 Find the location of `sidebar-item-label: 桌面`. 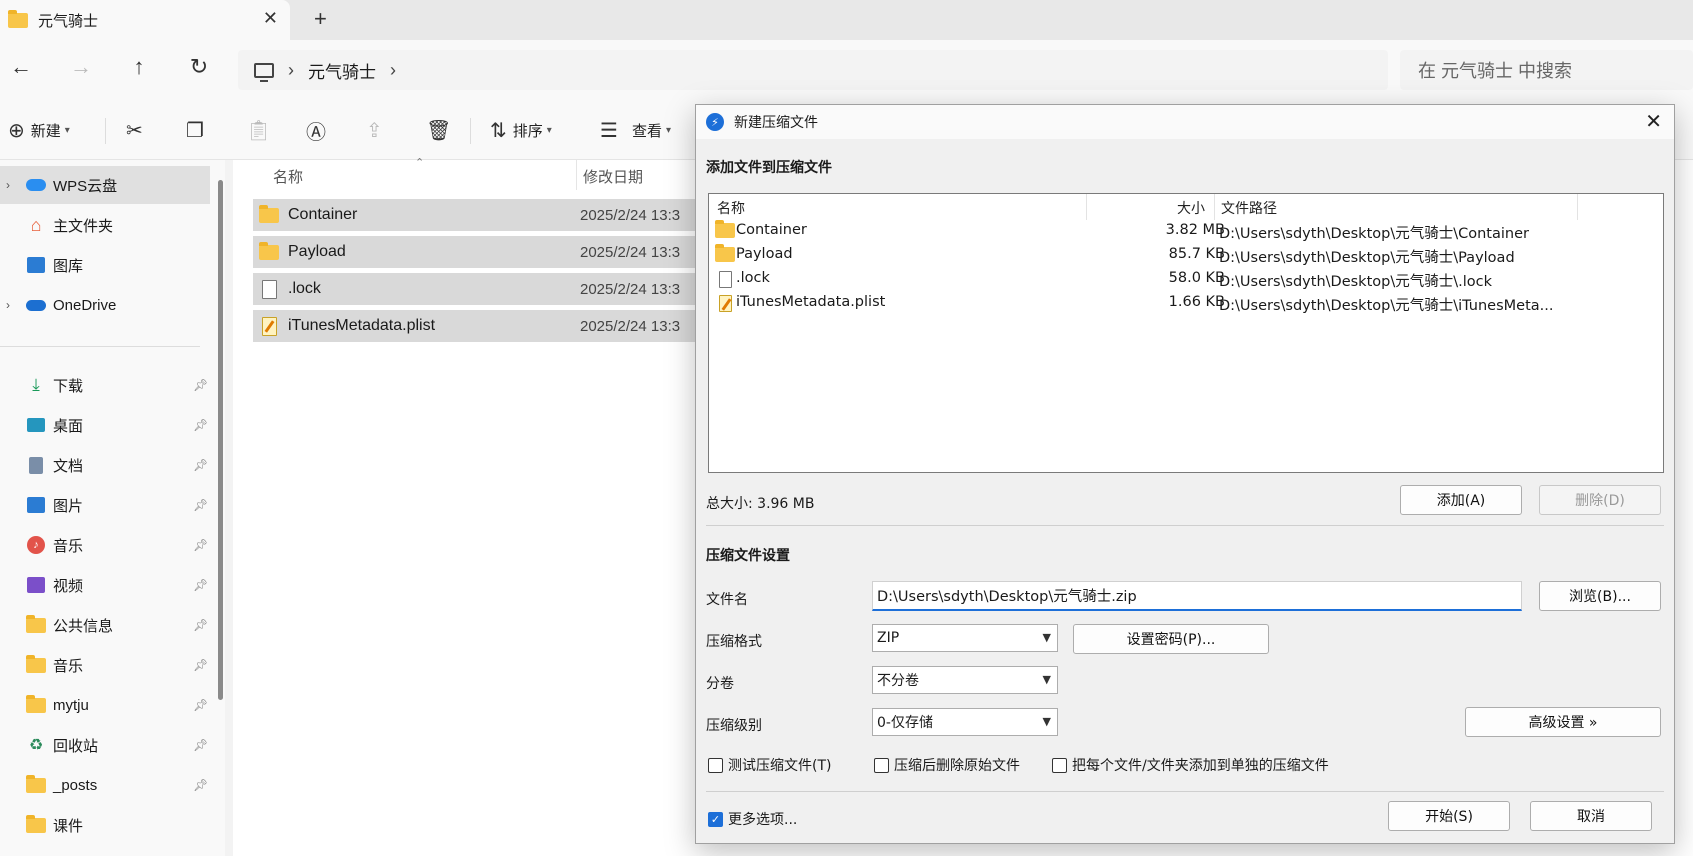

sidebar-item-label: 桌面 is located at coordinates (68, 426).